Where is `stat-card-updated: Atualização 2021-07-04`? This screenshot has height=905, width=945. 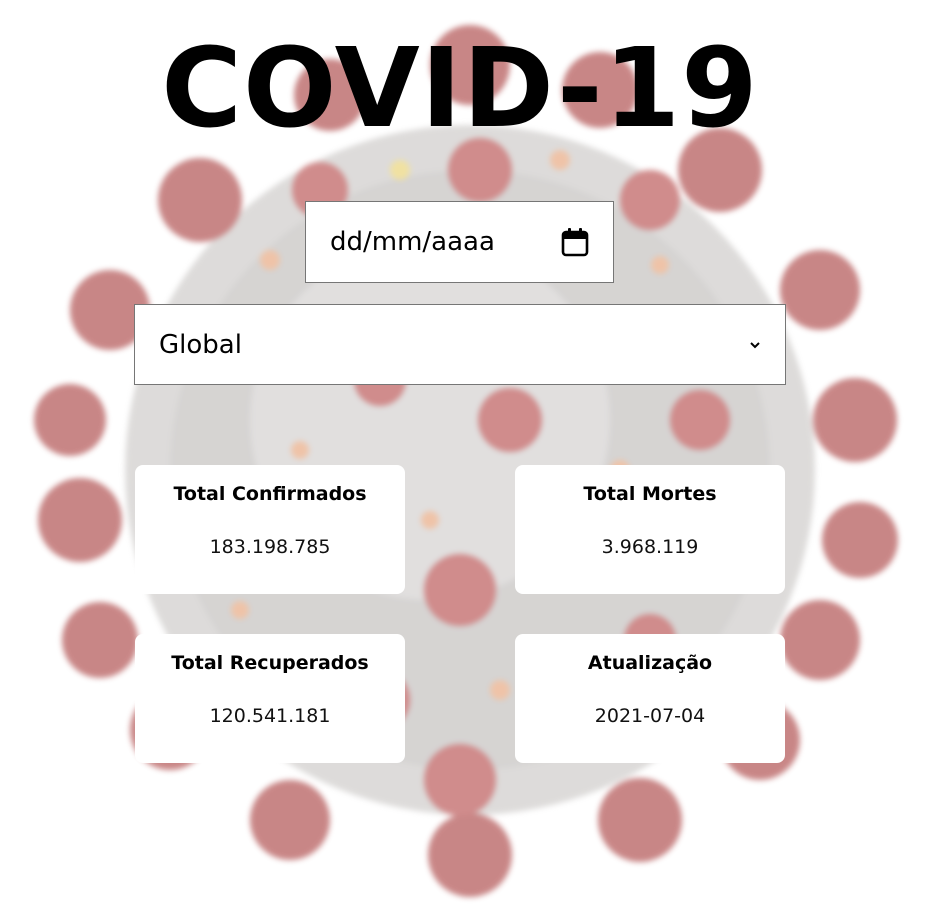
stat-card-updated: Atualização 2021-07-04 is located at coordinates (650, 698).